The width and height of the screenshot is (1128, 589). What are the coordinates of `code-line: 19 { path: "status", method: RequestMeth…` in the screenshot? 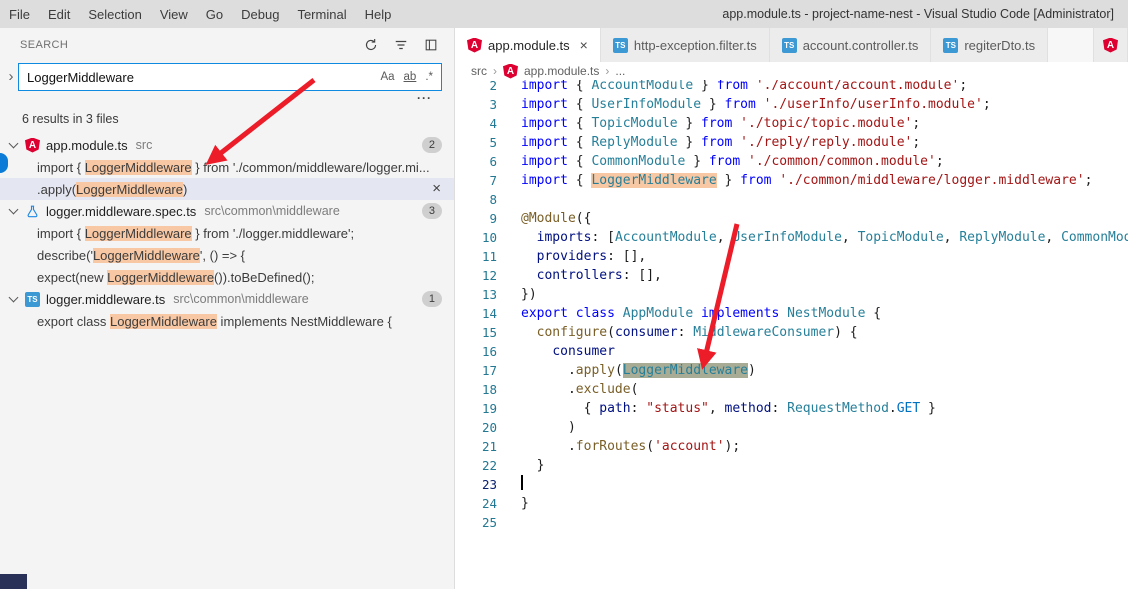 It's located at (791, 408).